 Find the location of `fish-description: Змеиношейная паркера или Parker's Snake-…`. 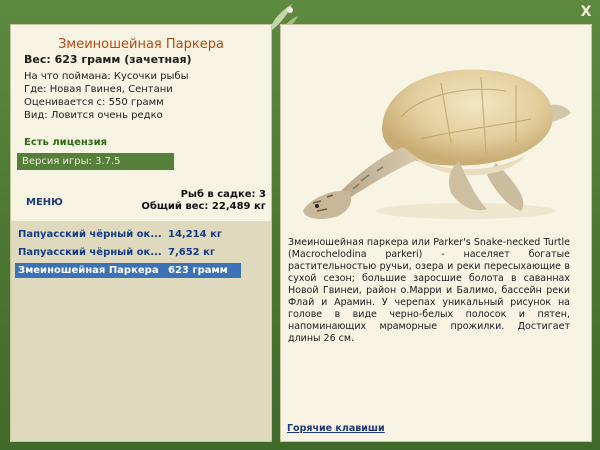

fish-description: Змеиношейная паркера или Parker's Snake-… is located at coordinates (429, 290).